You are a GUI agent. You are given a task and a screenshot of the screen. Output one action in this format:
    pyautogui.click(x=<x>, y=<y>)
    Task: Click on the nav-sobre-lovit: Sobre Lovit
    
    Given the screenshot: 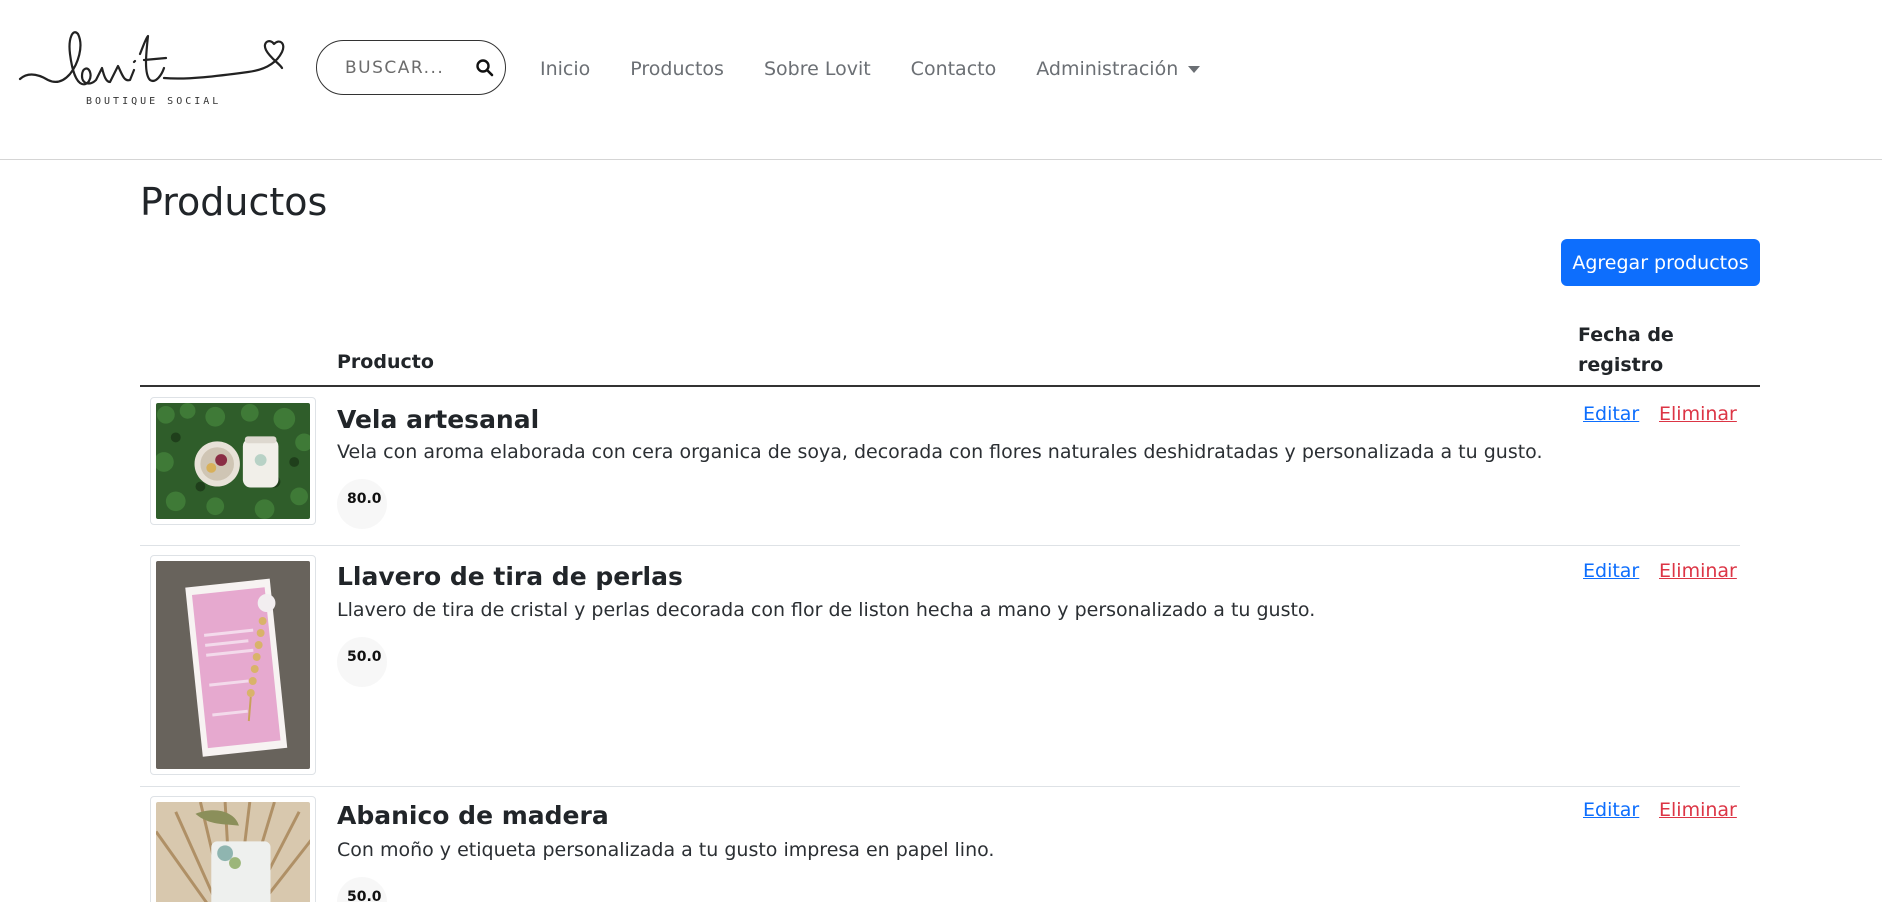 What is the action you would take?
    pyautogui.click(x=817, y=69)
    